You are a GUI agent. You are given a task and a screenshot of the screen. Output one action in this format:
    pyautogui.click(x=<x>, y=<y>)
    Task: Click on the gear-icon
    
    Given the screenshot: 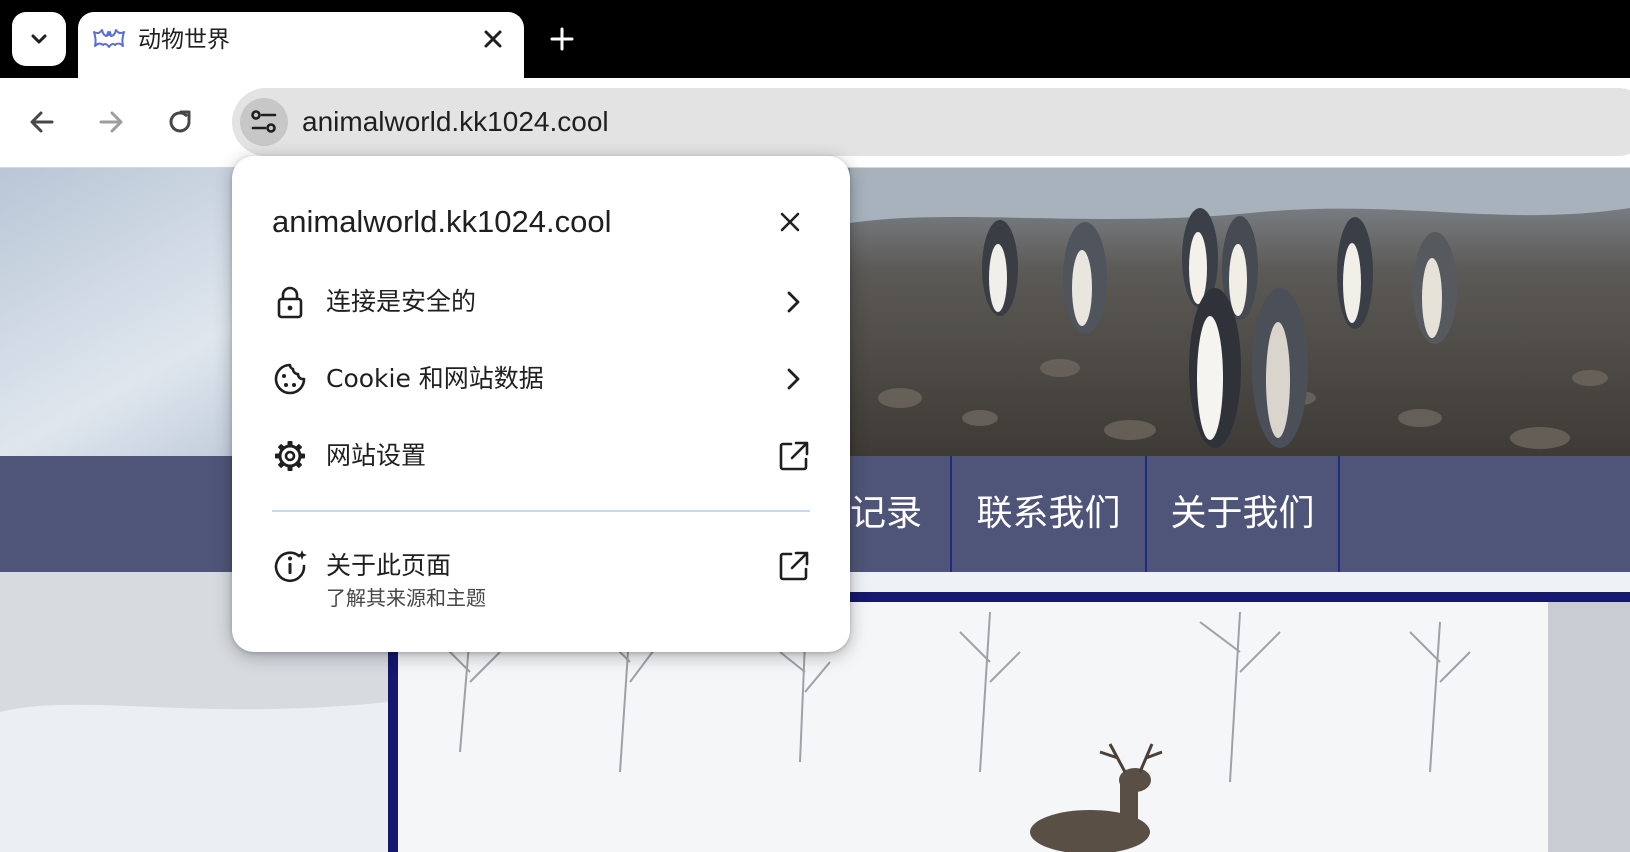 What is the action you would take?
    pyautogui.click(x=290, y=456)
    